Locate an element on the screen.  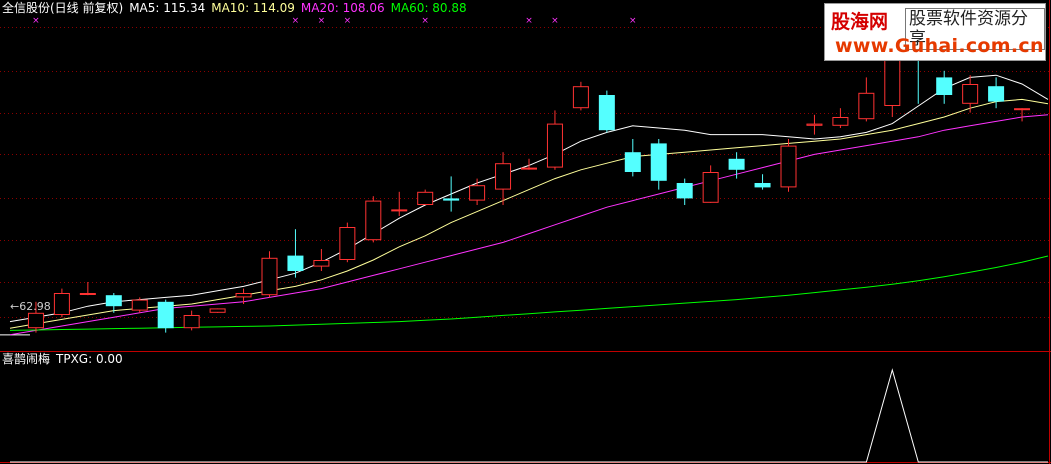
ma20-label: MA20: 108.06 is located at coordinates (342, 8).